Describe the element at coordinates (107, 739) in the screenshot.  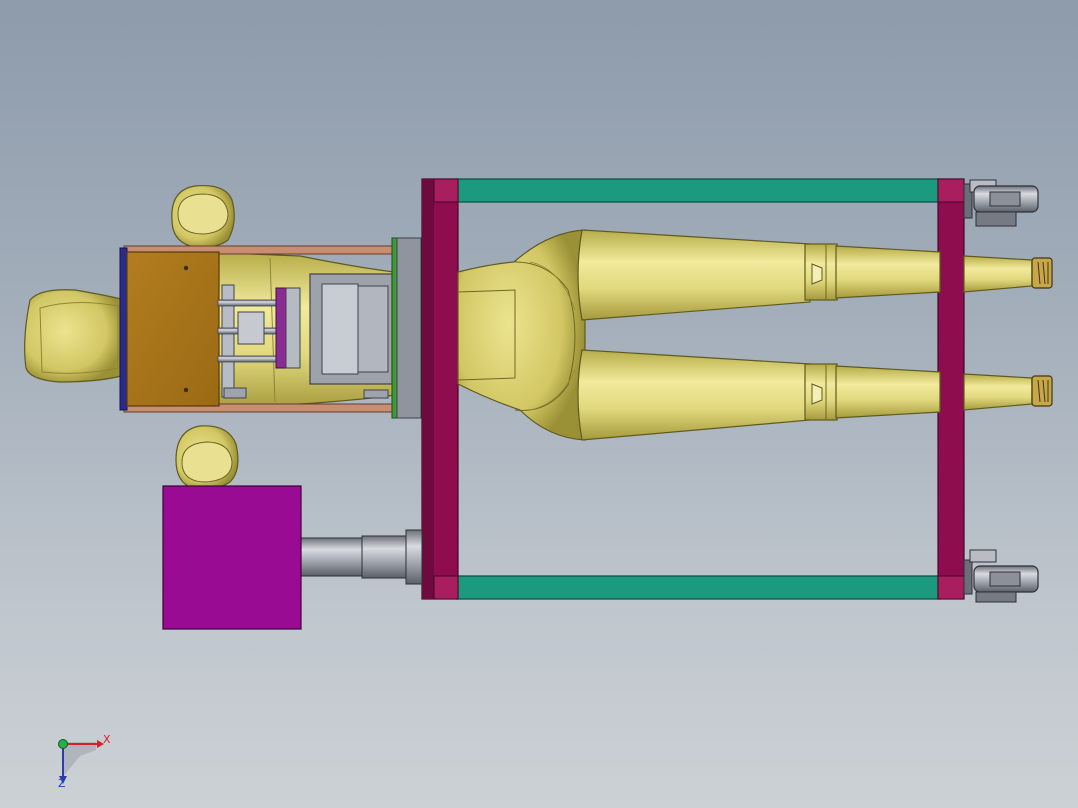
I see `x-axis-label: X` at that location.